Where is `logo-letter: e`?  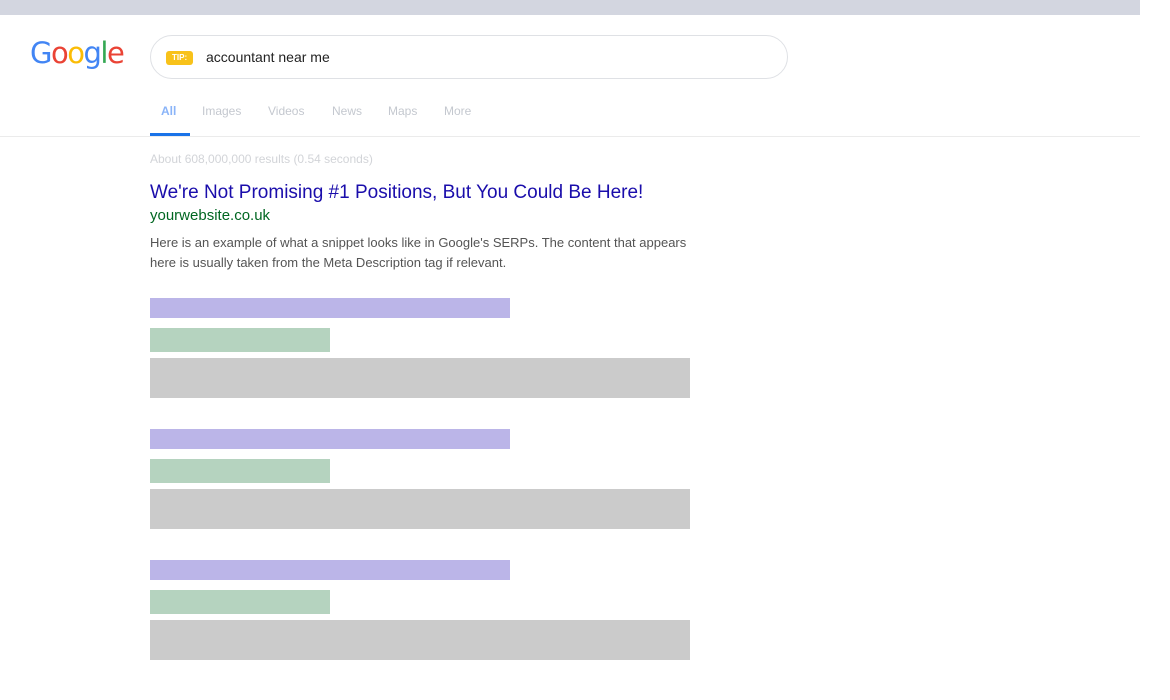
logo-letter: e is located at coordinates (115, 53).